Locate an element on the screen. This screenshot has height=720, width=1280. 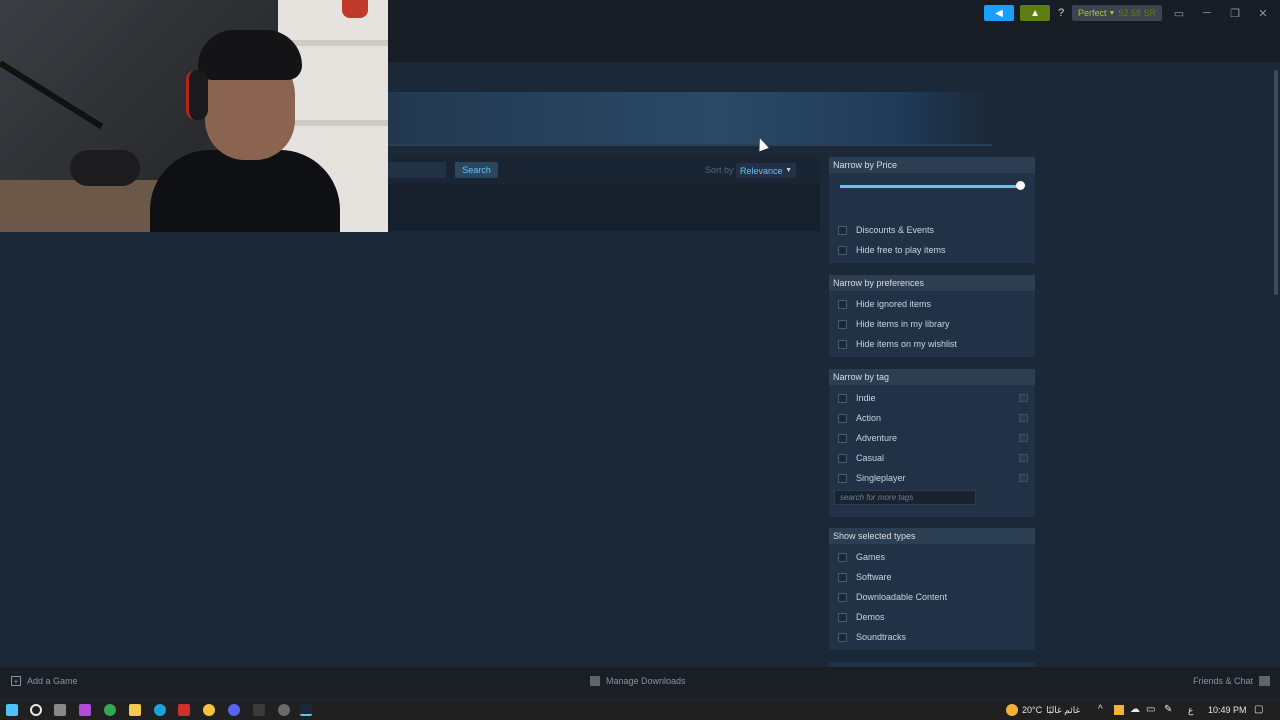
announcements-button: ◀ is located at coordinates (999, 13).